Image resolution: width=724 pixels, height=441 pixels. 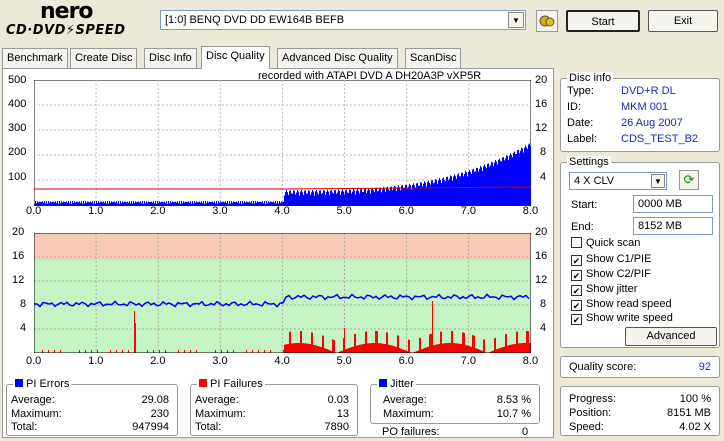 I want to click on pie-total-label: Total:, so click(x=24, y=427).